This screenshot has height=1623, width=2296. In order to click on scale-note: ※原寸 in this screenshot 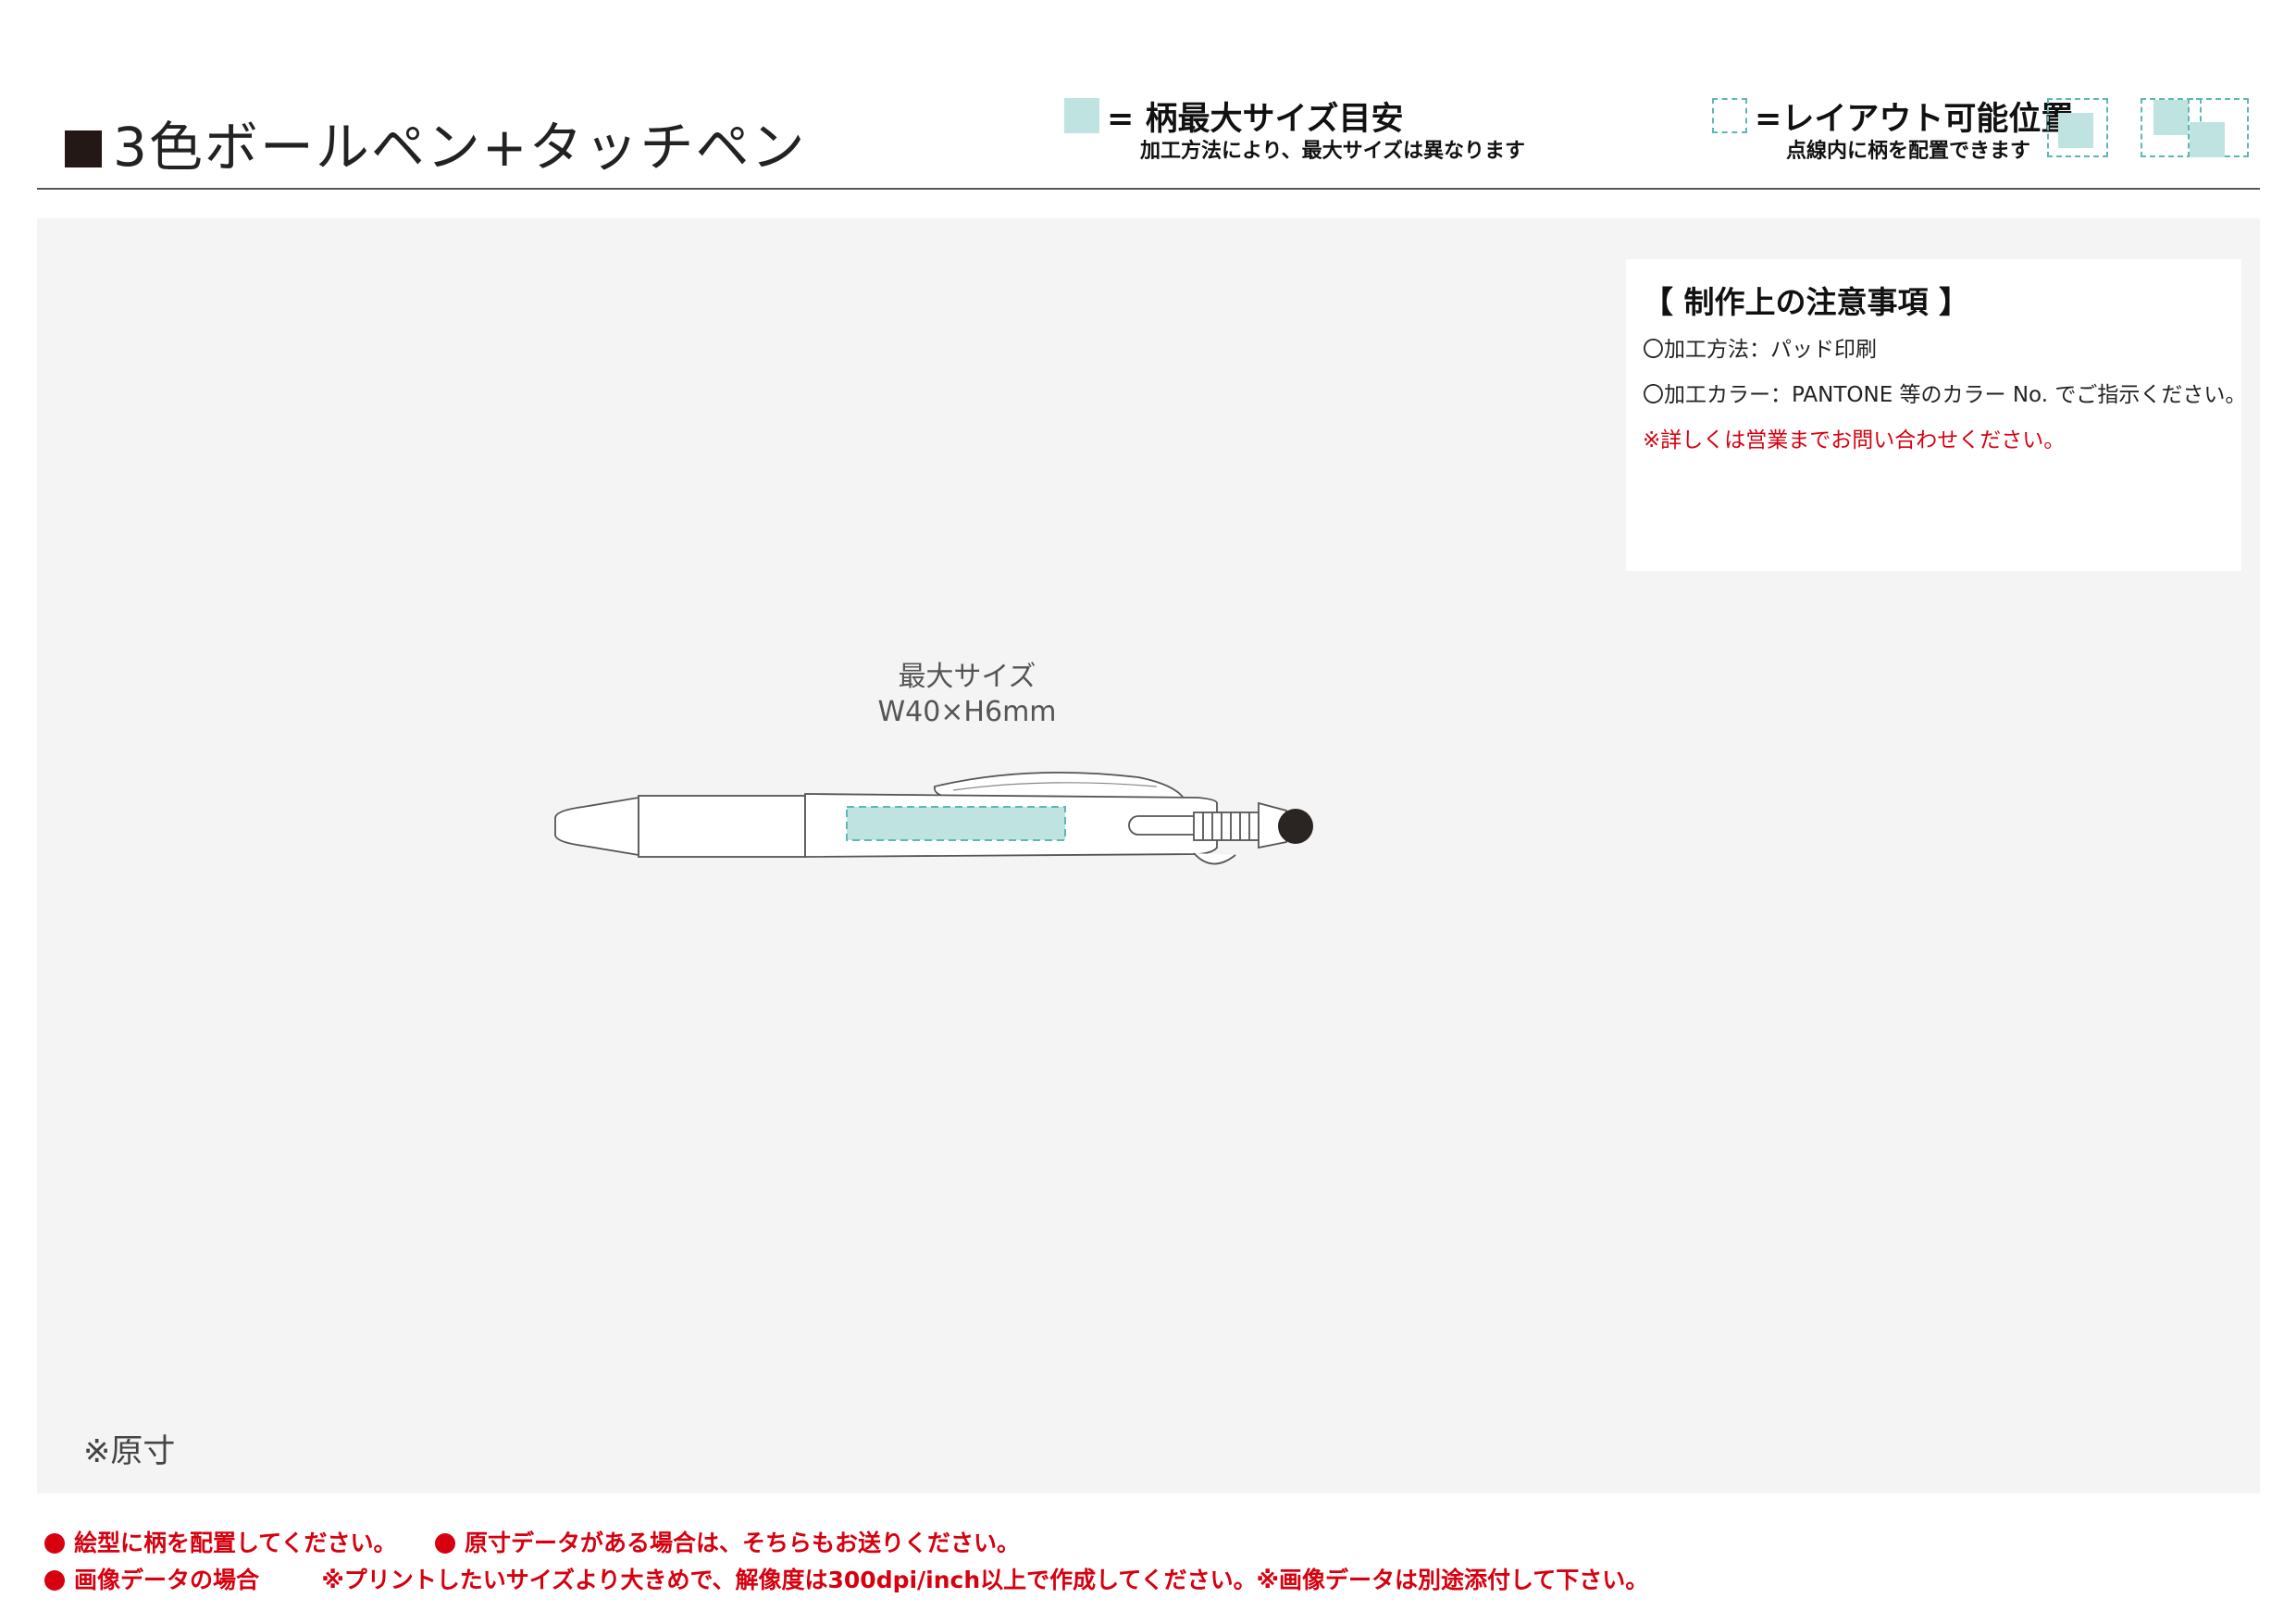, I will do `click(129, 1451)`.